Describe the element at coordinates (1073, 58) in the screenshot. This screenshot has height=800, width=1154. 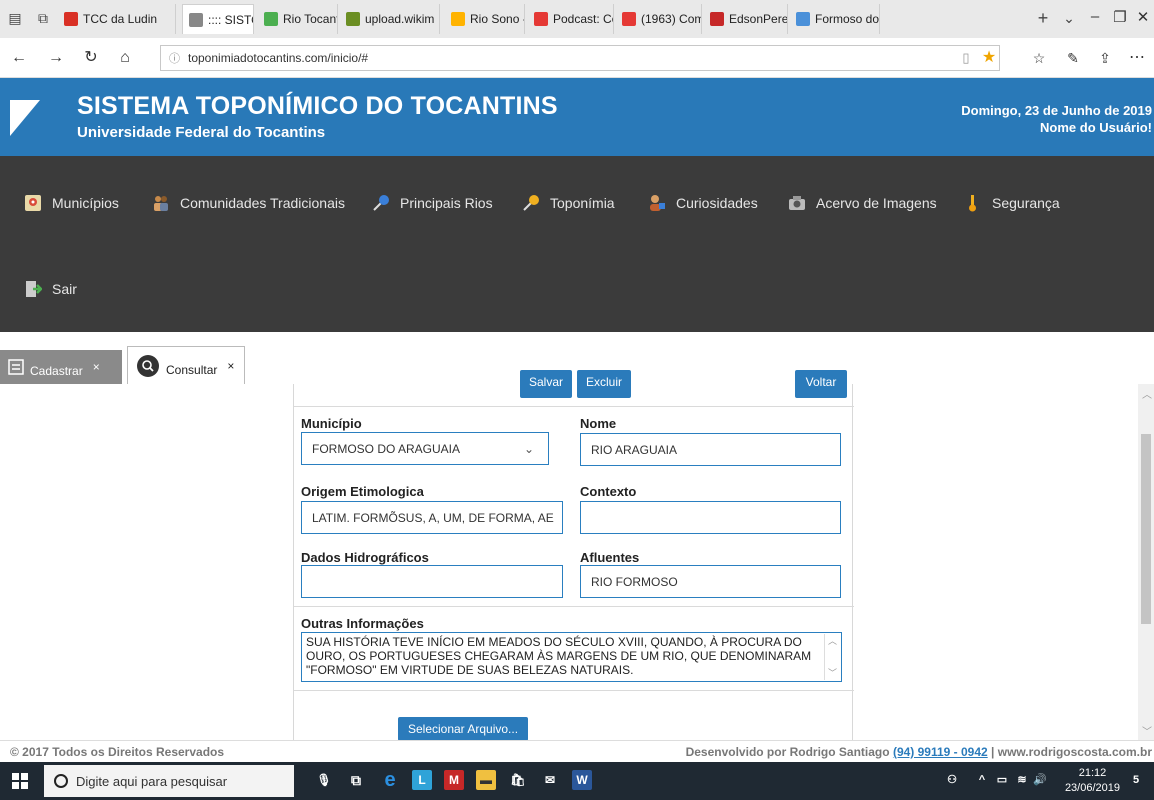
I see `pen-icon: ✎` at that location.